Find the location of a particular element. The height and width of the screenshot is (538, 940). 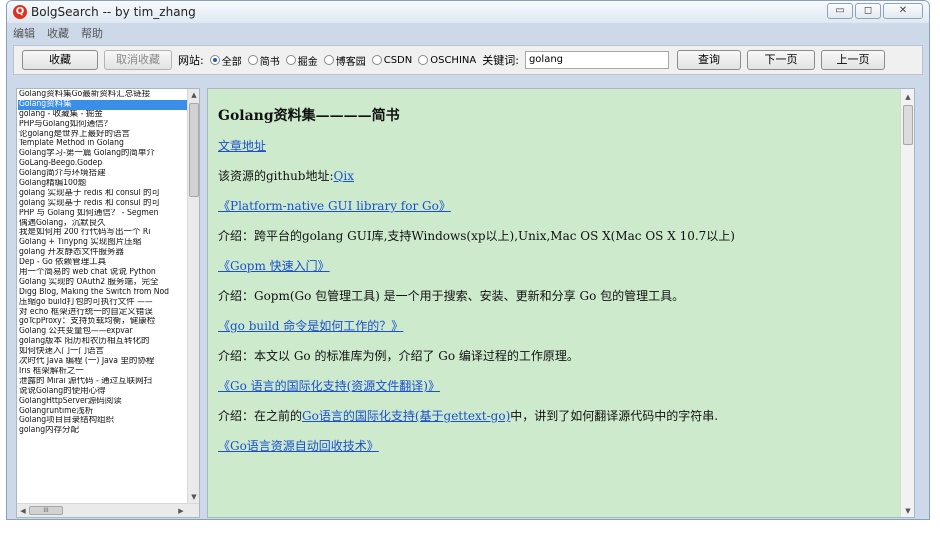

list-scroll-thumb is located at coordinates (194, 150).